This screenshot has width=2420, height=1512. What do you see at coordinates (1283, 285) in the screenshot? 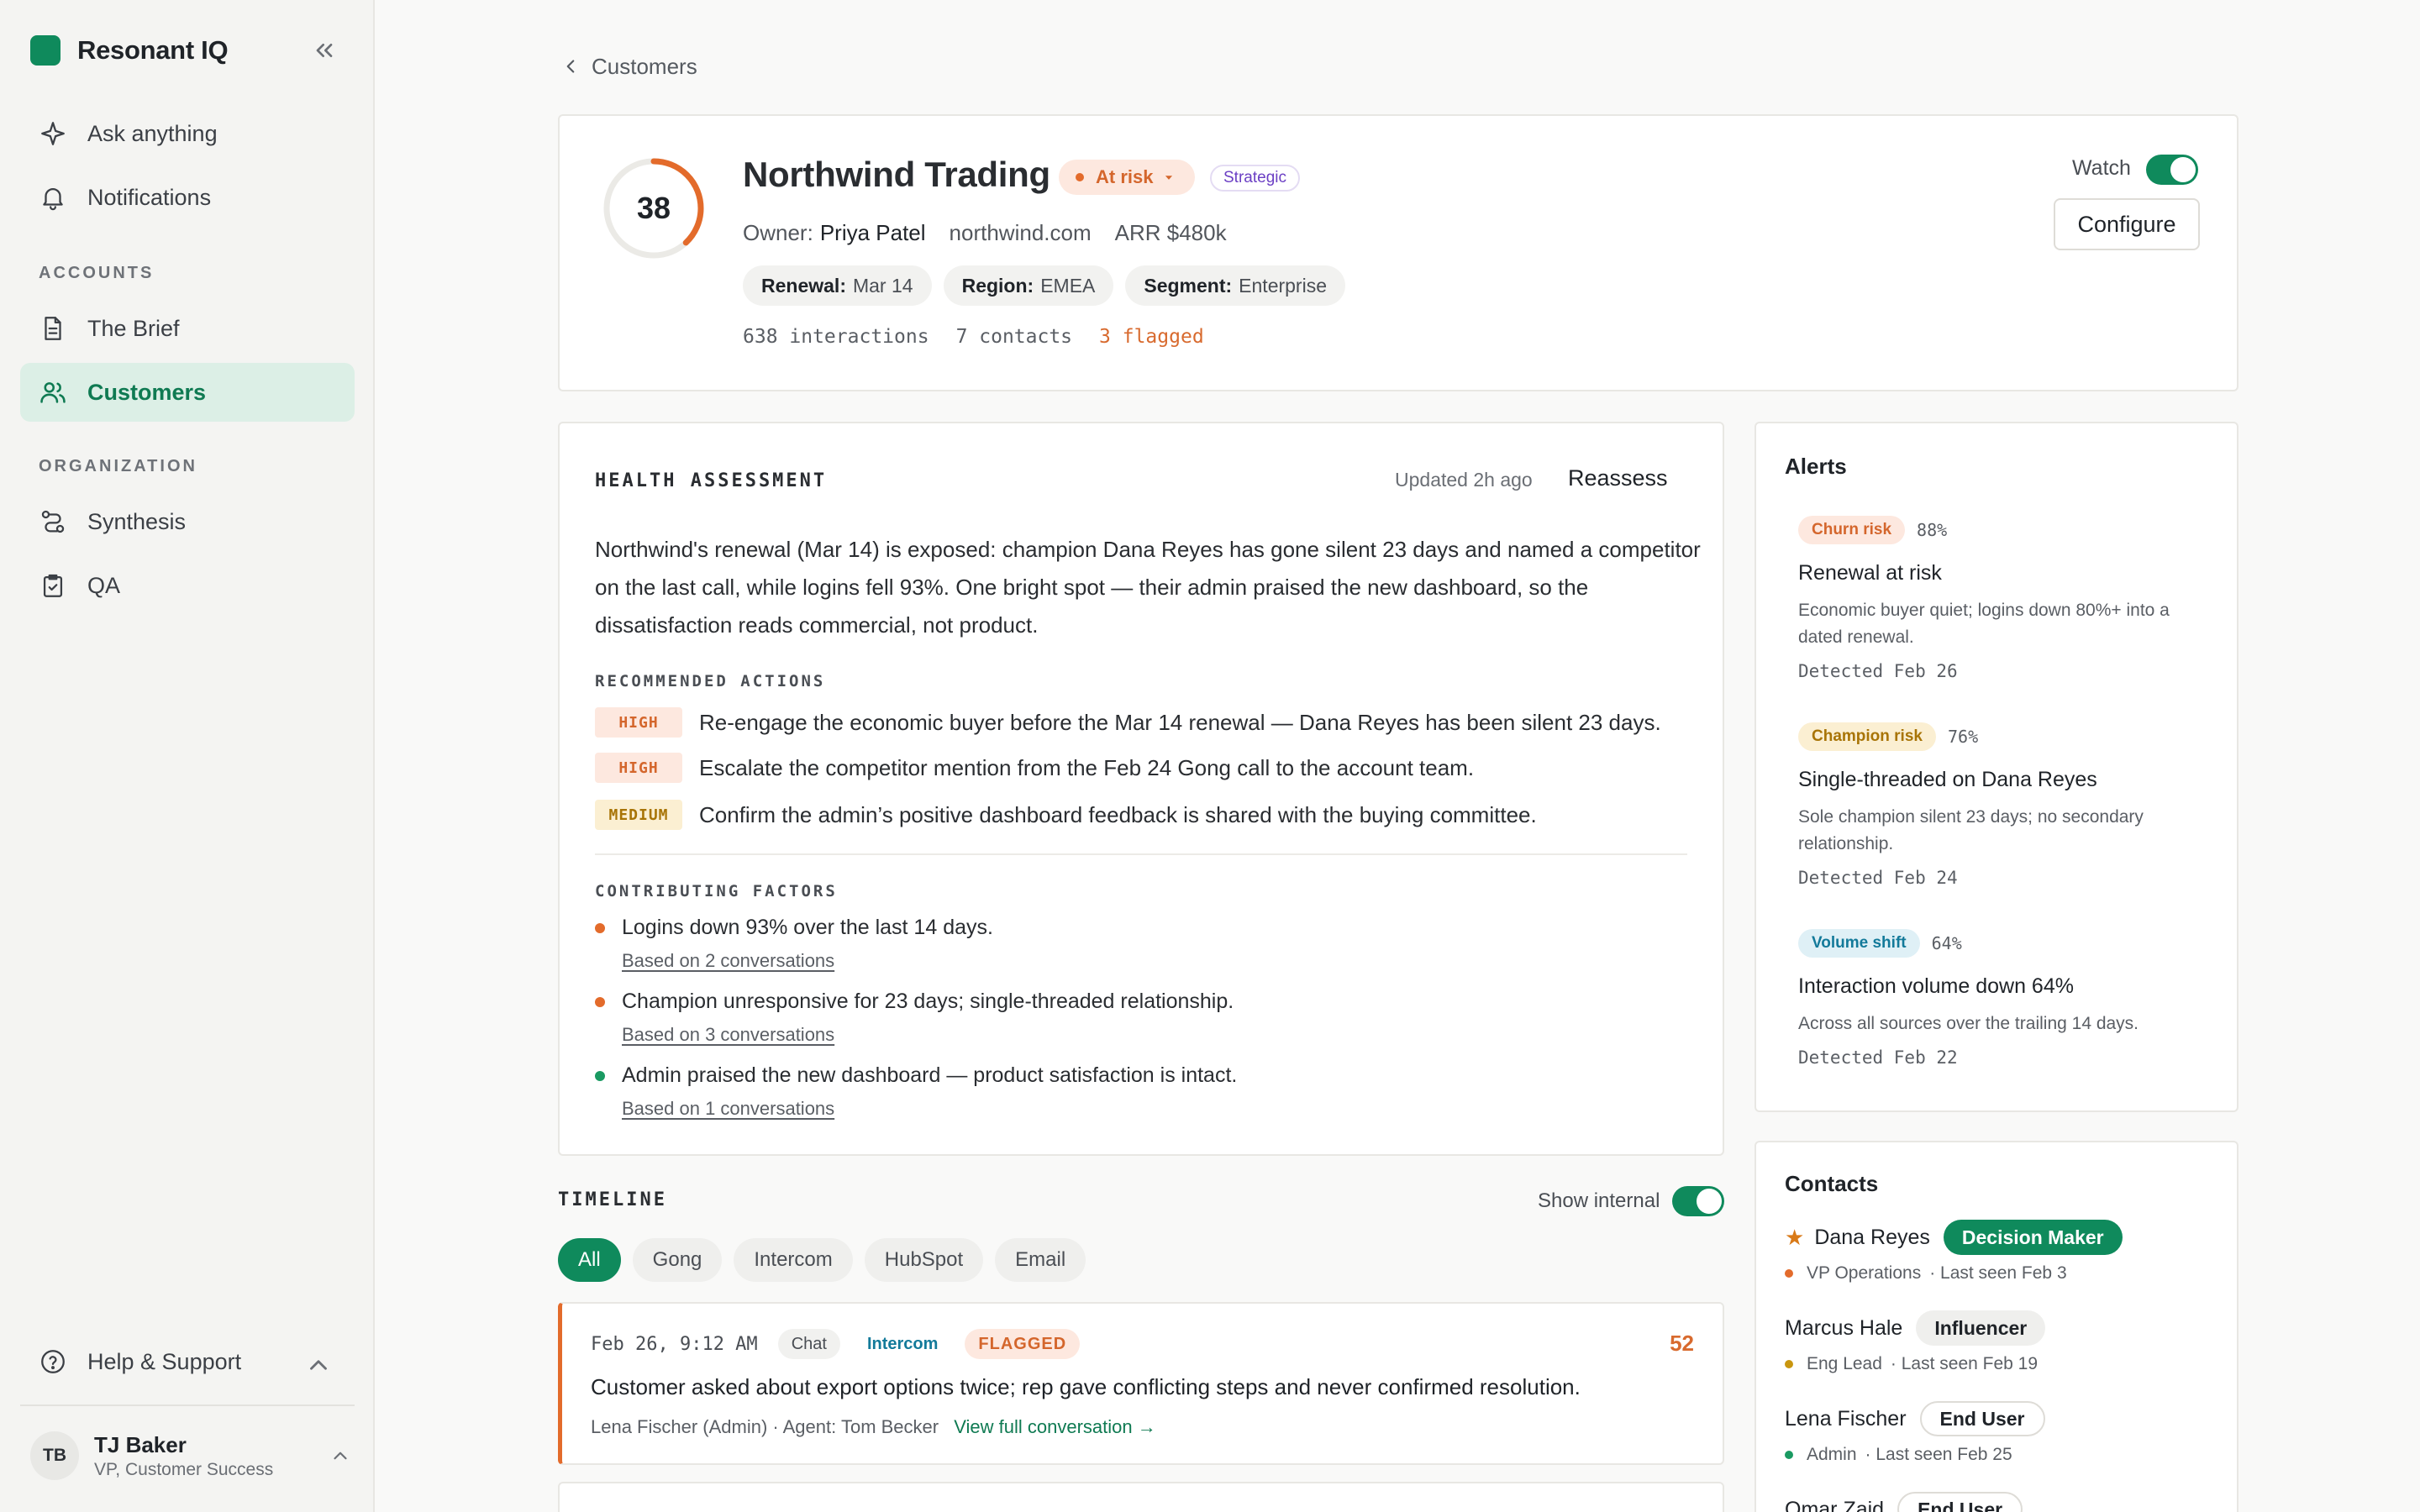
I see `chip-value: Enterprise` at bounding box center [1283, 285].